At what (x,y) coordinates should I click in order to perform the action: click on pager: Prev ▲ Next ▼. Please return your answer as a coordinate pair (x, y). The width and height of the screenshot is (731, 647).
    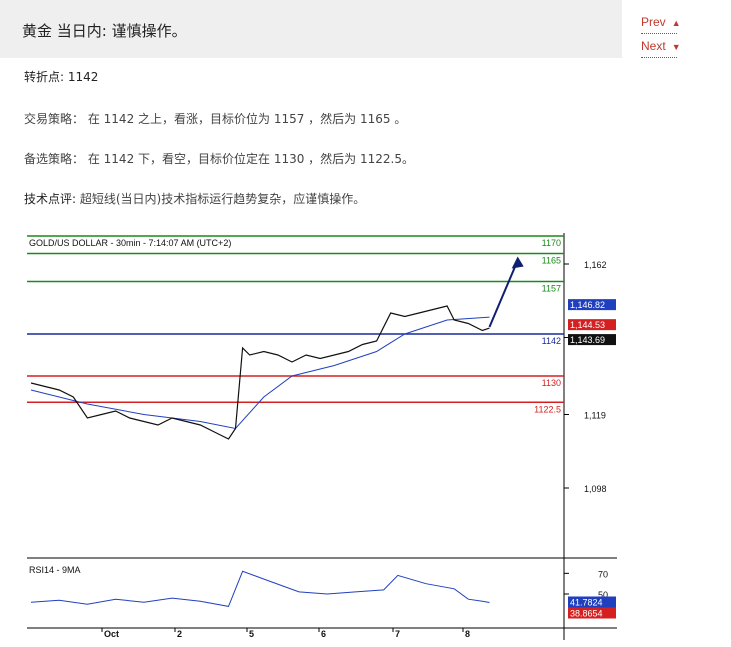
    Looking at the image, I should click on (661, 36).